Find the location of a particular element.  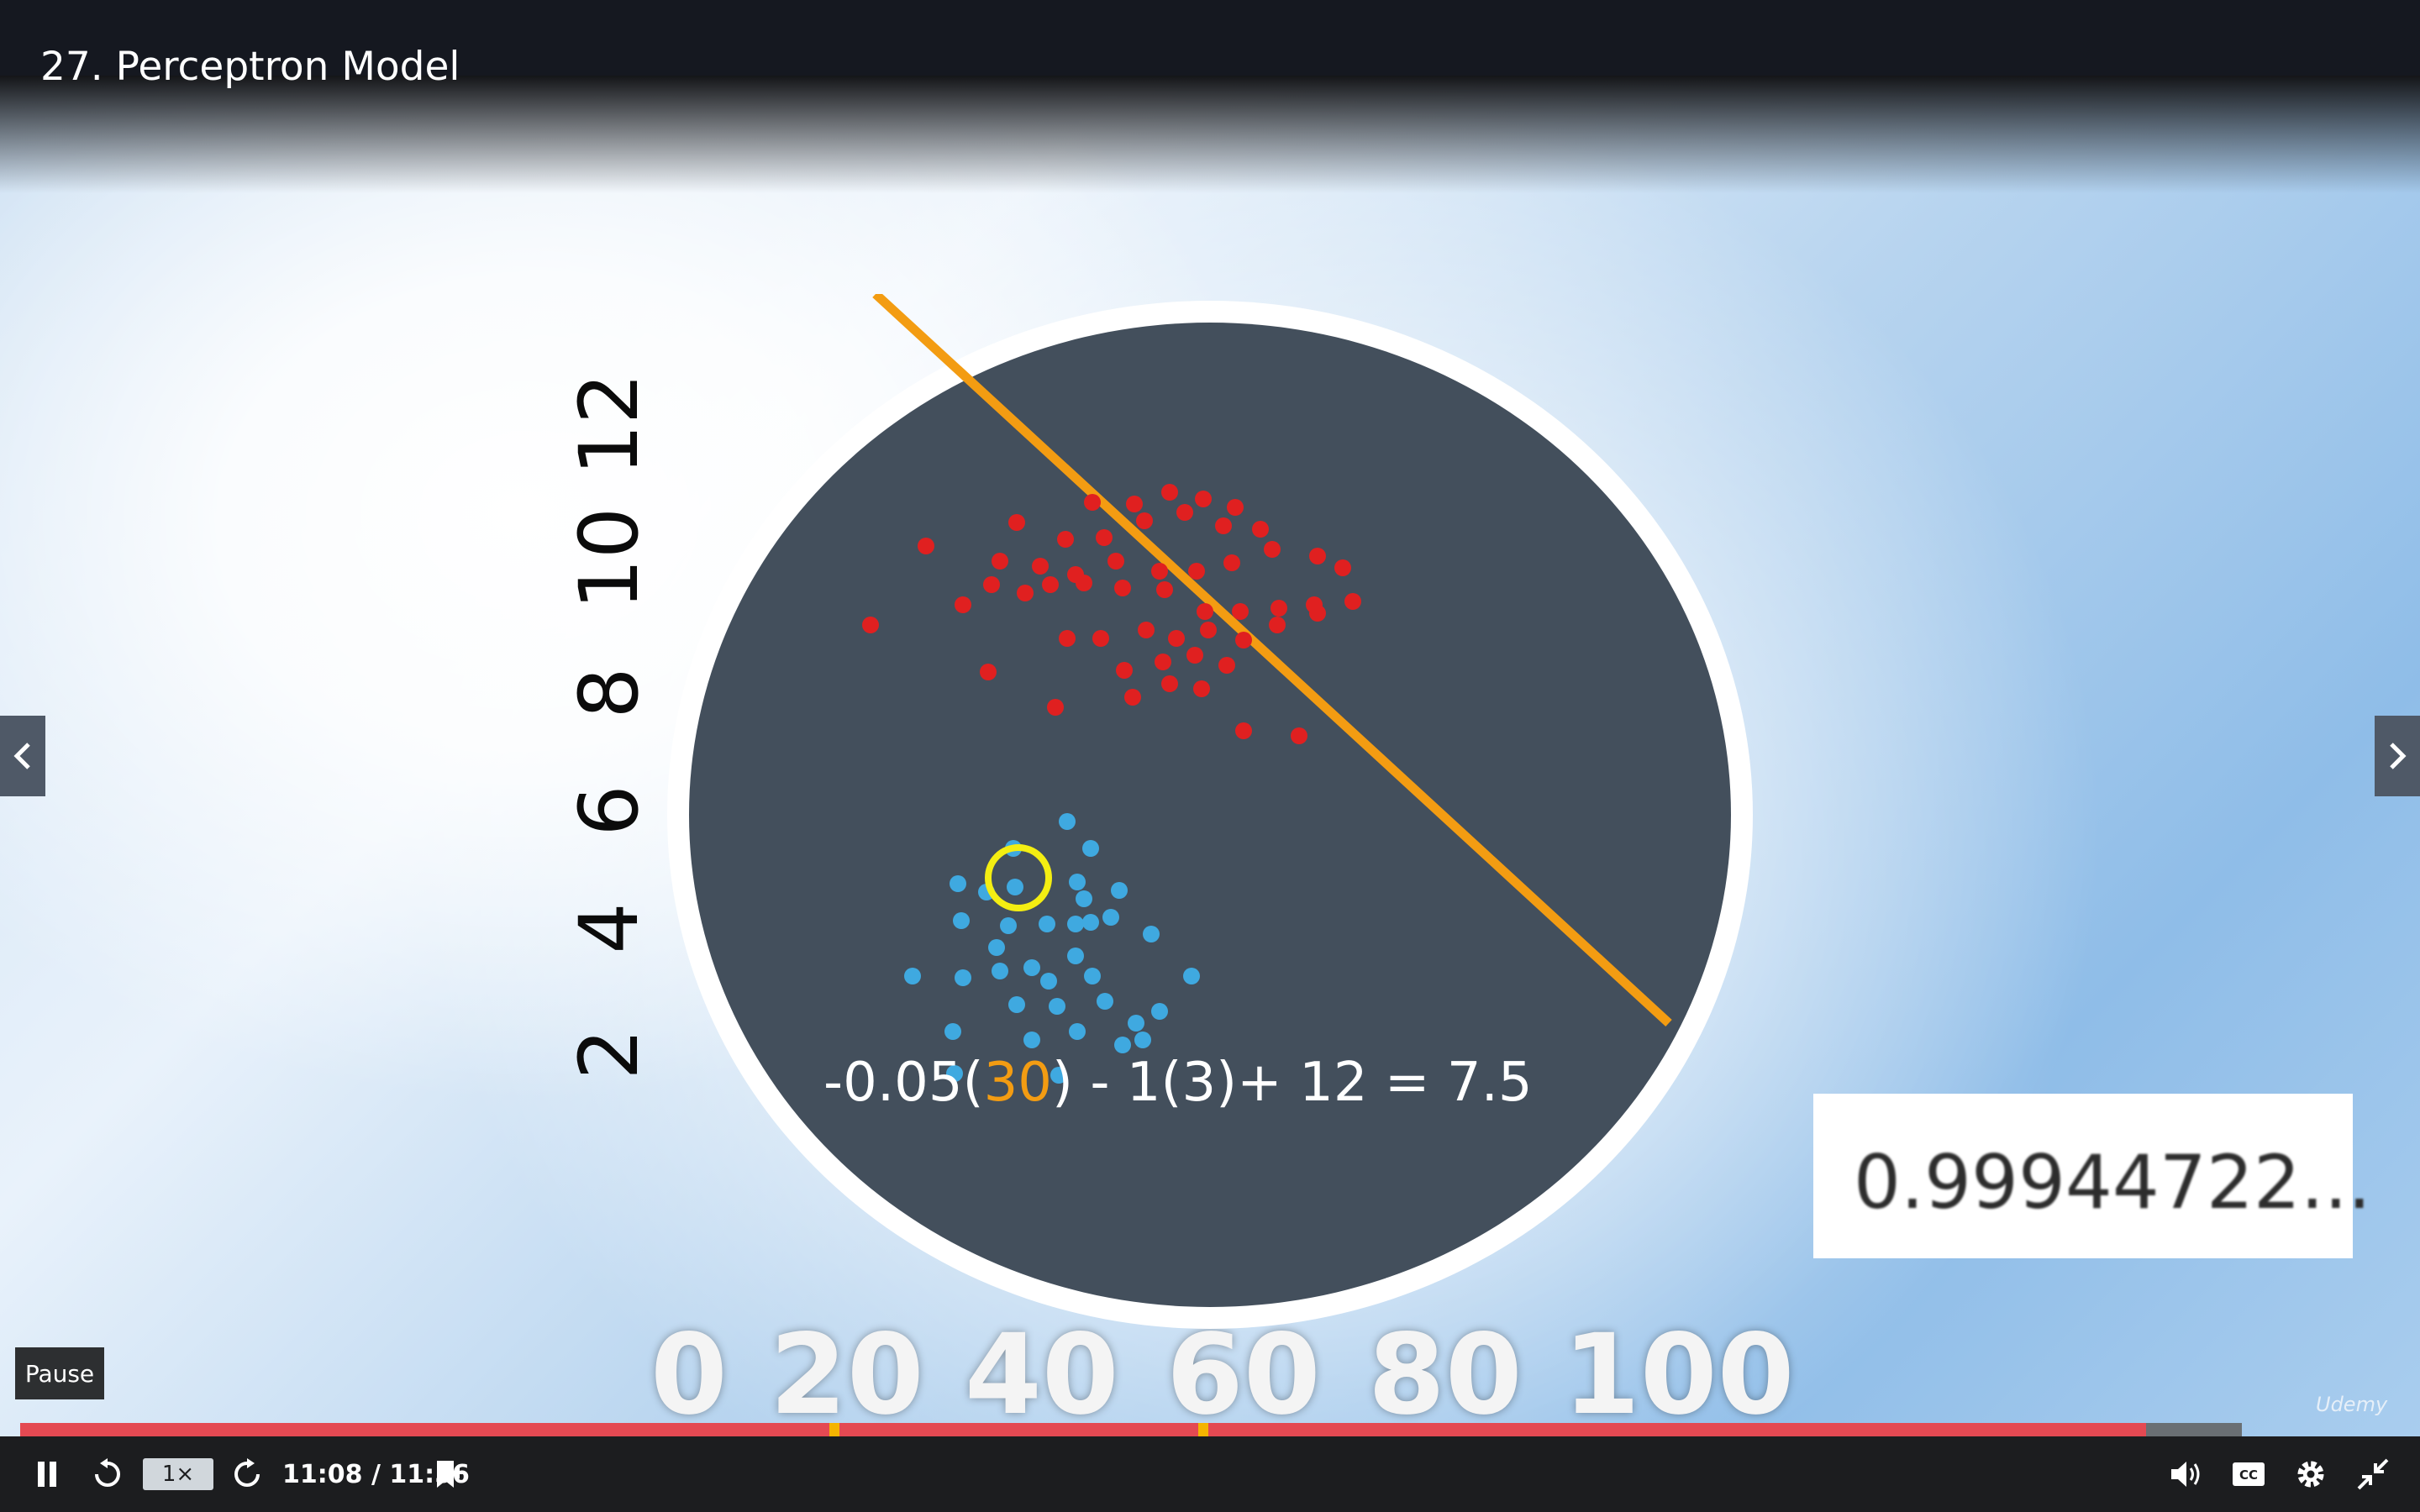

title-overlay is located at coordinates (1210, 134).